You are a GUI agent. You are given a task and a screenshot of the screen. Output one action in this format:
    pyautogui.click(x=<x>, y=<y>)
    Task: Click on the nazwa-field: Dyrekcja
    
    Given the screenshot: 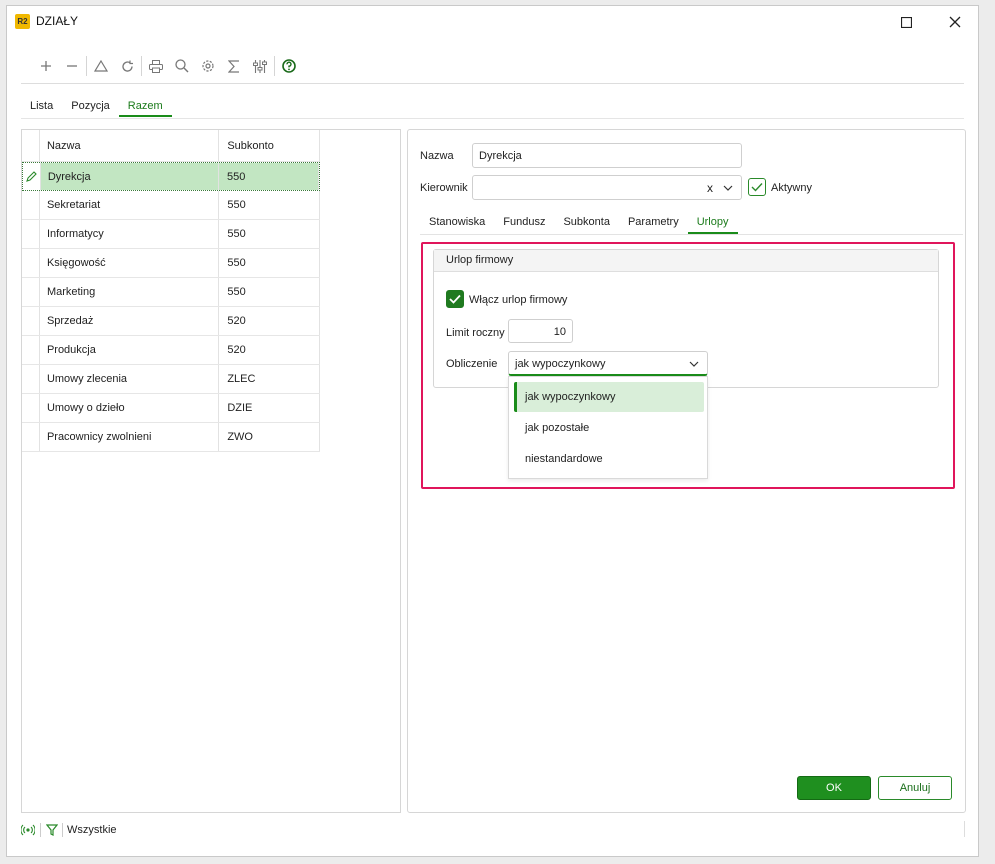 What is the action you would take?
    pyautogui.click(x=607, y=155)
    